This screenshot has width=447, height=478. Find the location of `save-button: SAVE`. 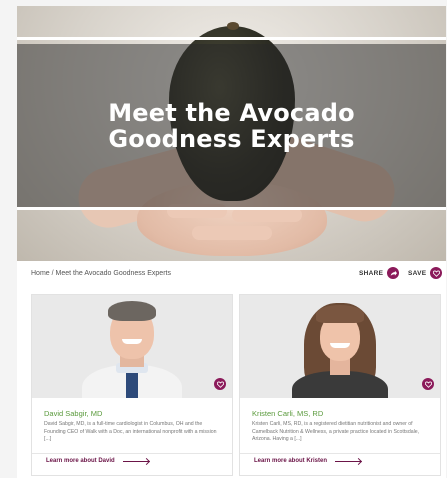

save-button: SAVE is located at coordinates (425, 273).